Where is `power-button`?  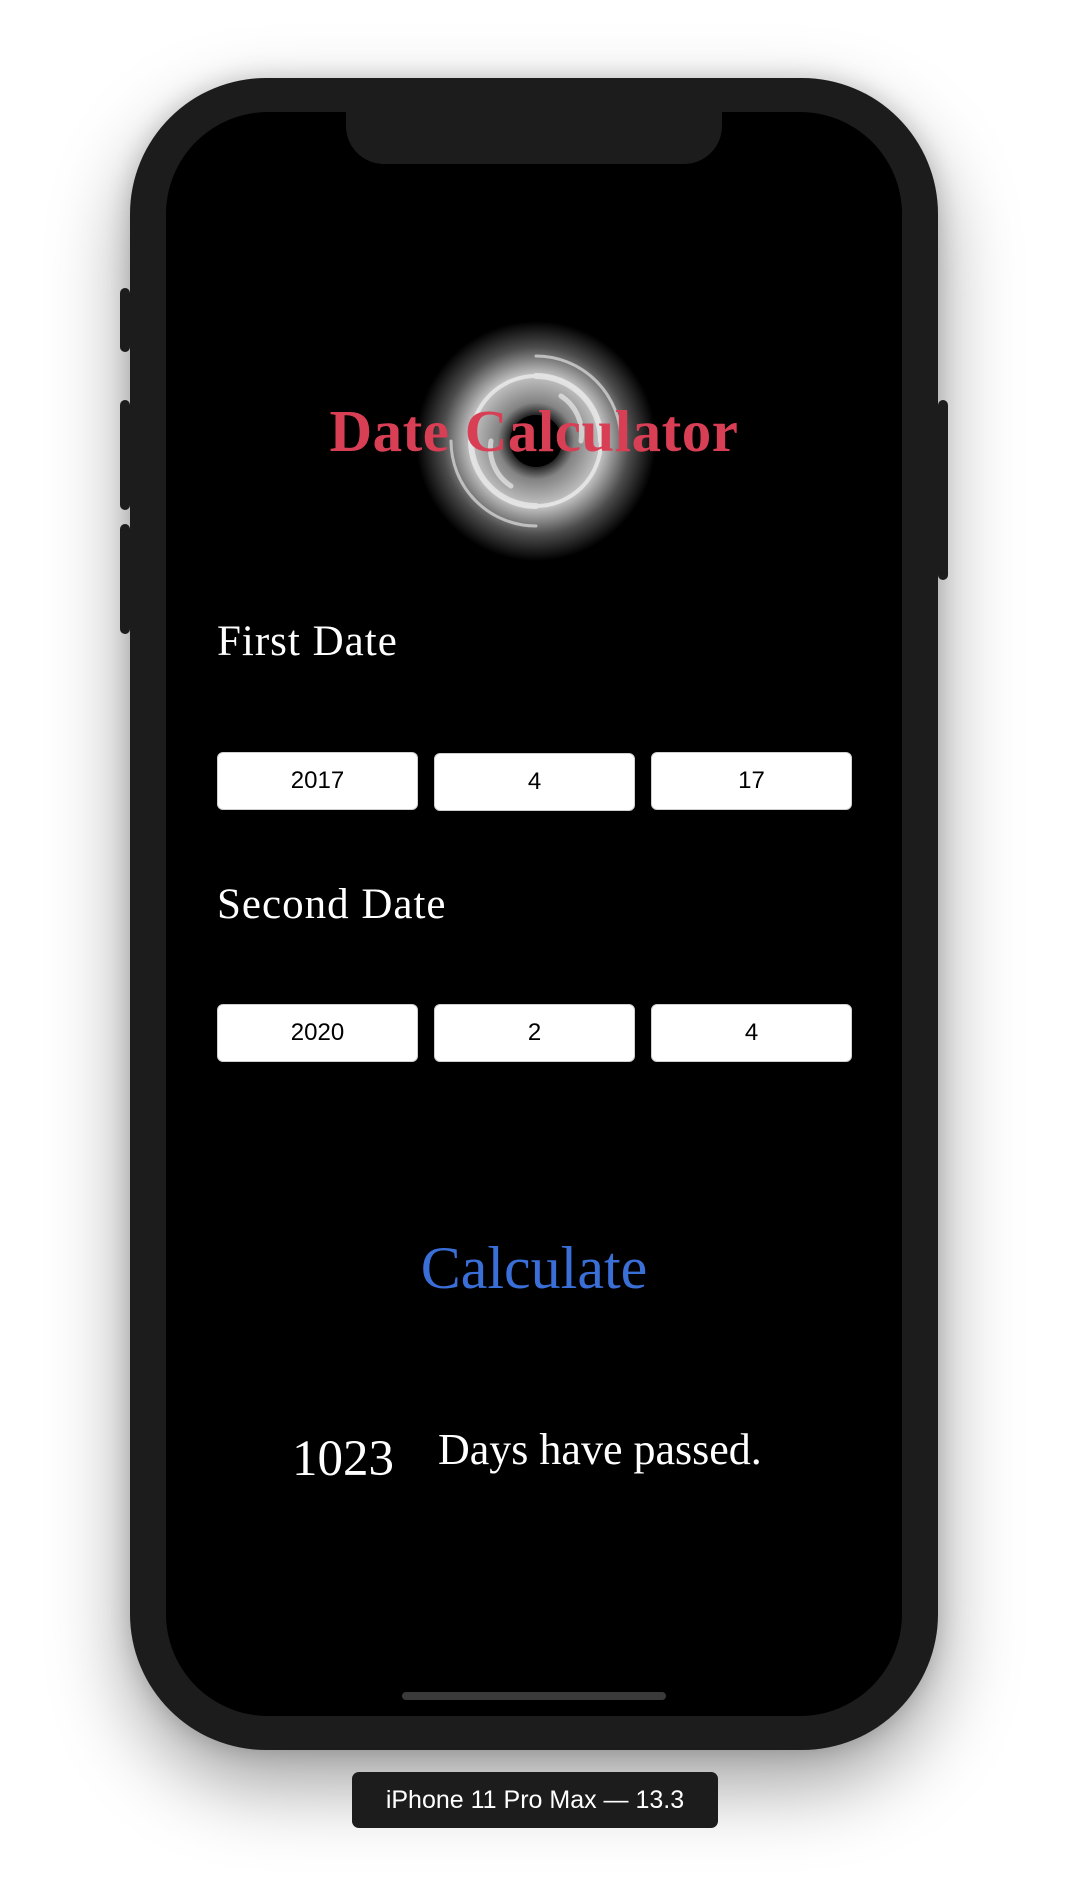
power-button is located at coordinates (943, 490).